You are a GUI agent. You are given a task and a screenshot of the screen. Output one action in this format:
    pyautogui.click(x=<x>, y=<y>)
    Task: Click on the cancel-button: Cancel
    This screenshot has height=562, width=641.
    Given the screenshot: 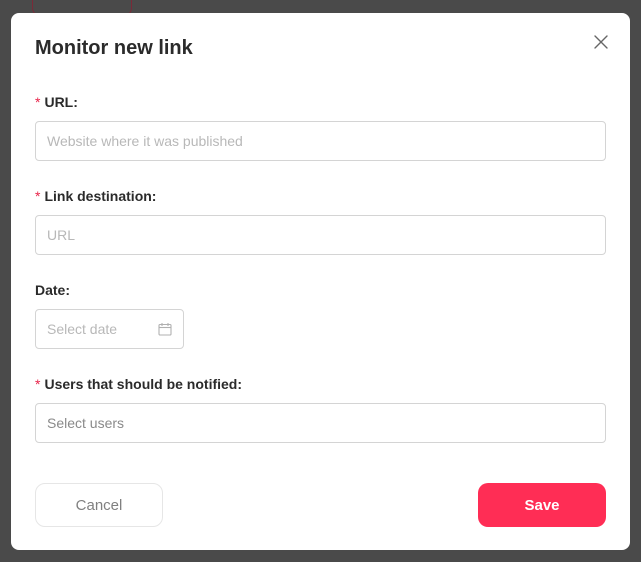 What is the action you would take?
    pyautogui.click(x=99, y=505)
    